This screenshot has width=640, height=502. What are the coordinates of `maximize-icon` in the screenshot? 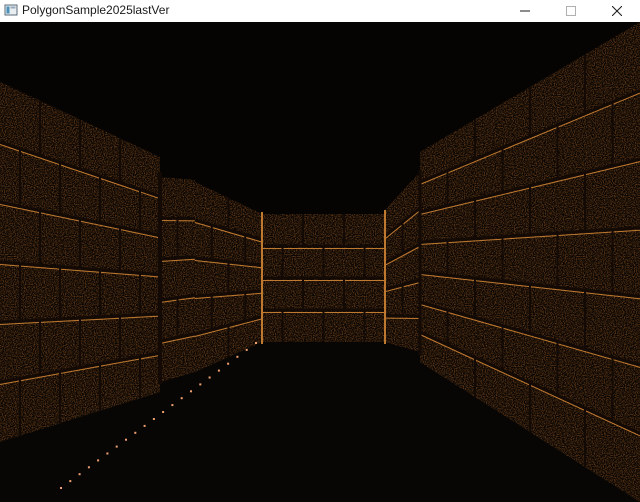 It's located at (571, 11).